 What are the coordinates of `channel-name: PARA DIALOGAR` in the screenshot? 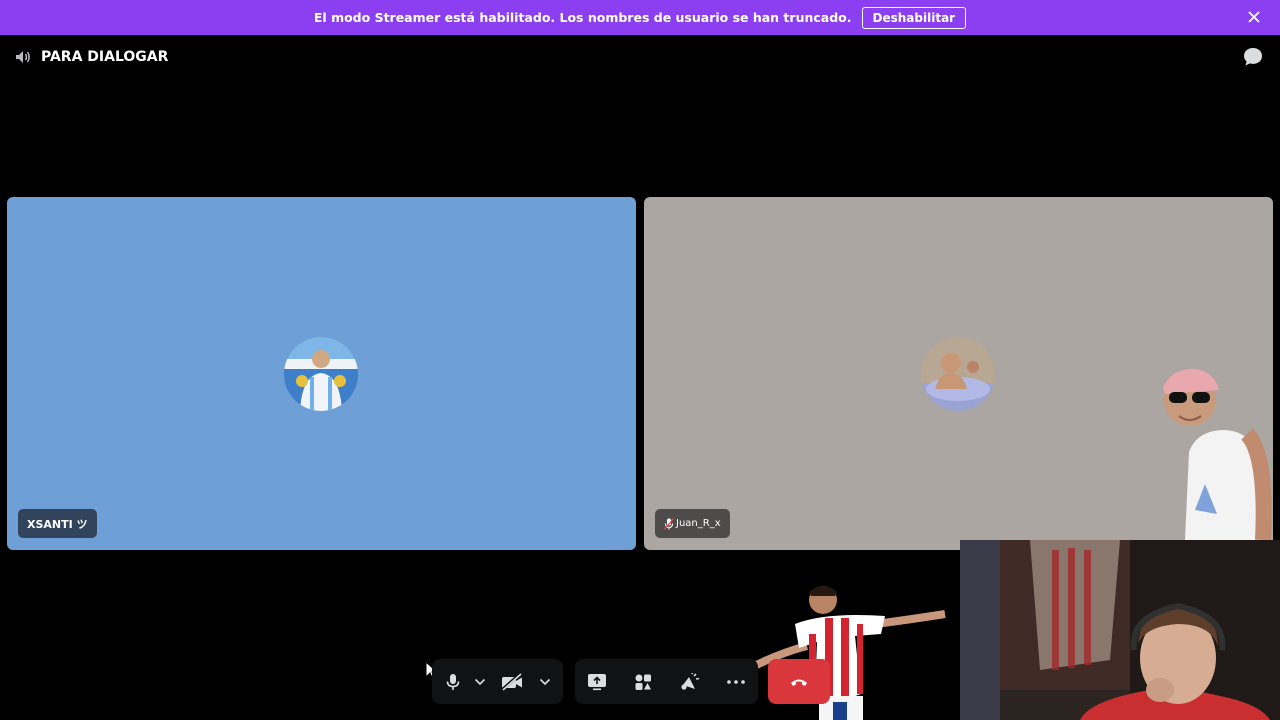 It's located at (105, 57).